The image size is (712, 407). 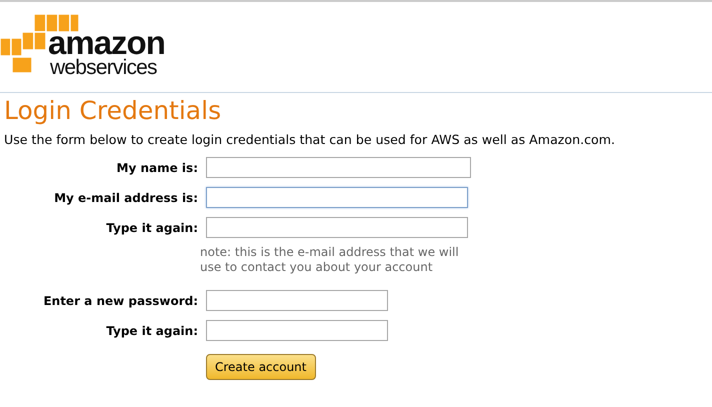 What do you see at coordinates (113, 111) in the screenshot?
I see `page-title: Login Credentials` at bounding box center [113, 111].